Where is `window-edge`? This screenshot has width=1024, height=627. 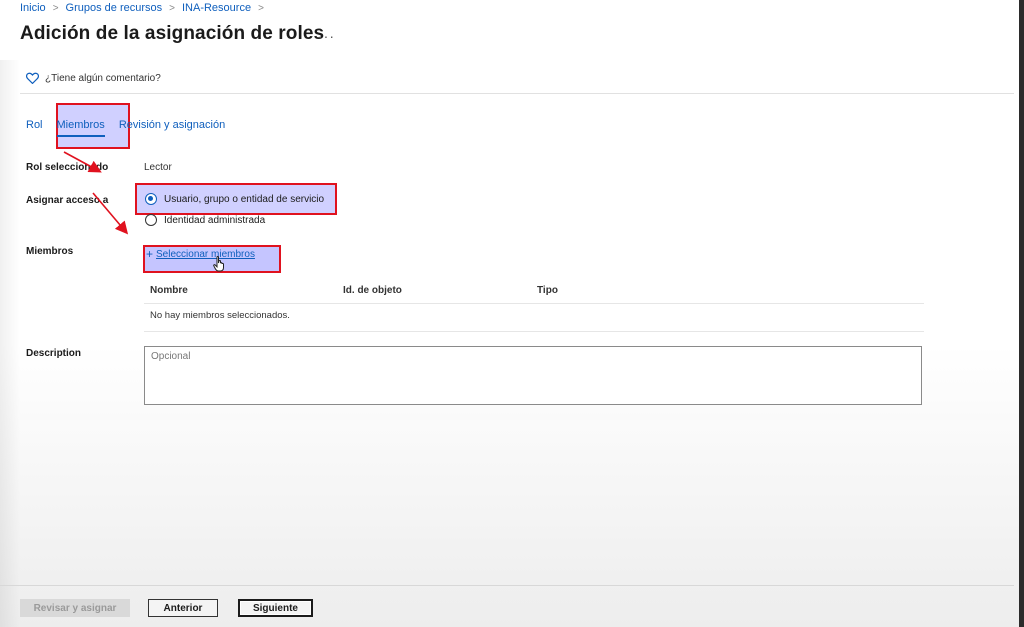
window-edge is located at coordinates (1021, 313).